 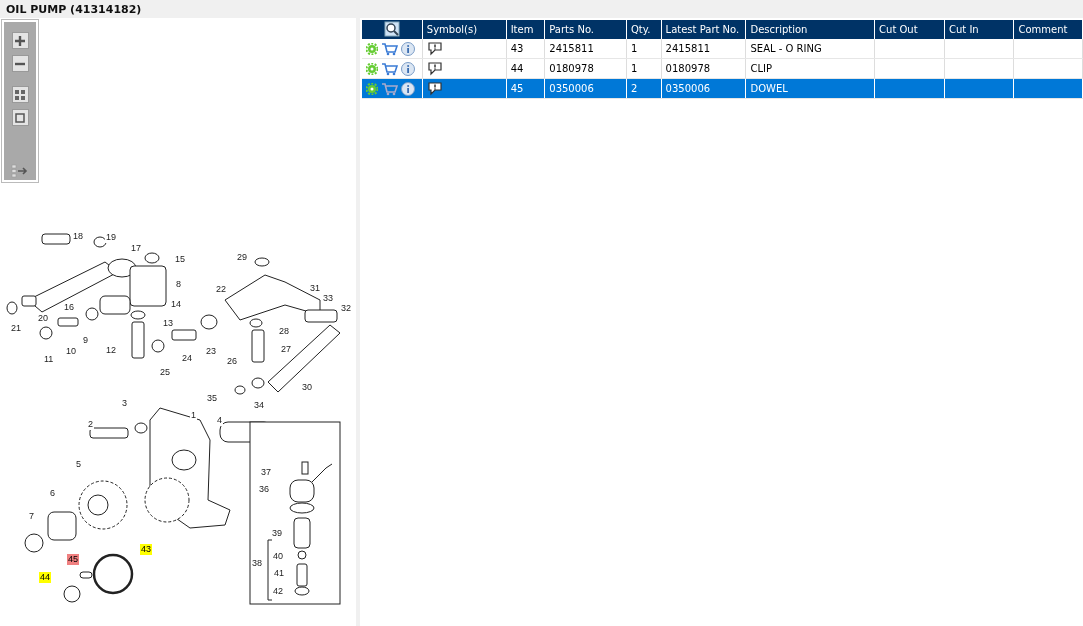 What do you see at coordinates (49, 359) in the screenshot?
I see `callout-number: 11` at bounding box center [49, 359].